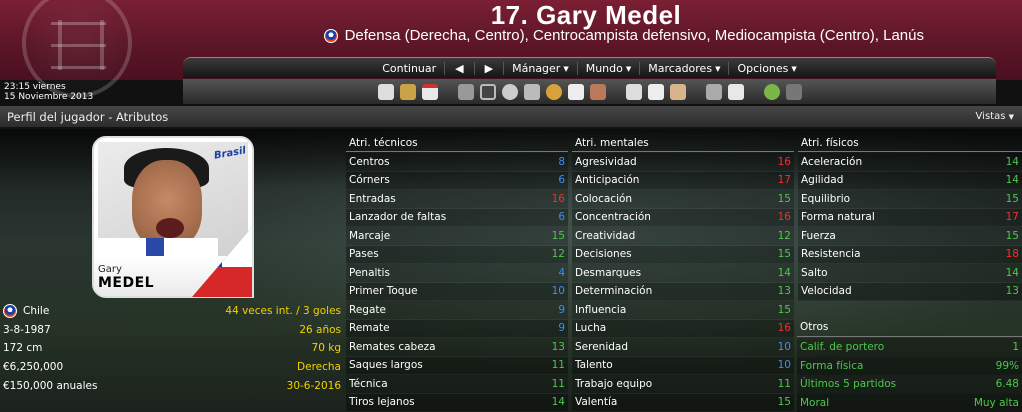  Describe the element at coordinates (370, 235) in the screenshot. I see `attribute-name: Marcaje` at that location.